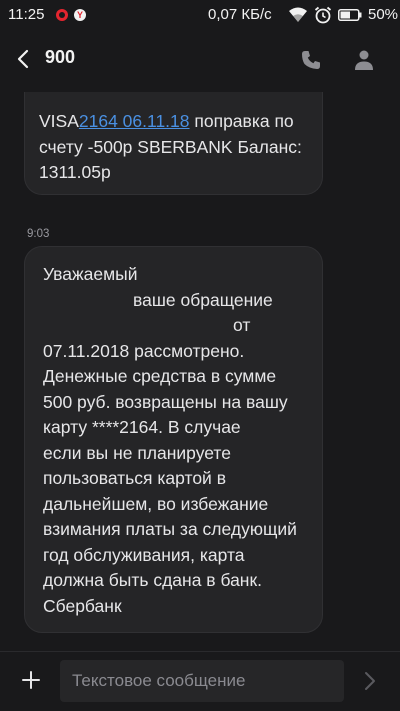 Image resolution: width=400 pixels, height=711 pixels. What do you see at coordinates (323, 15) in the screenshot?
I see `alarm-clock-icon` at bounding box center [323, 15].